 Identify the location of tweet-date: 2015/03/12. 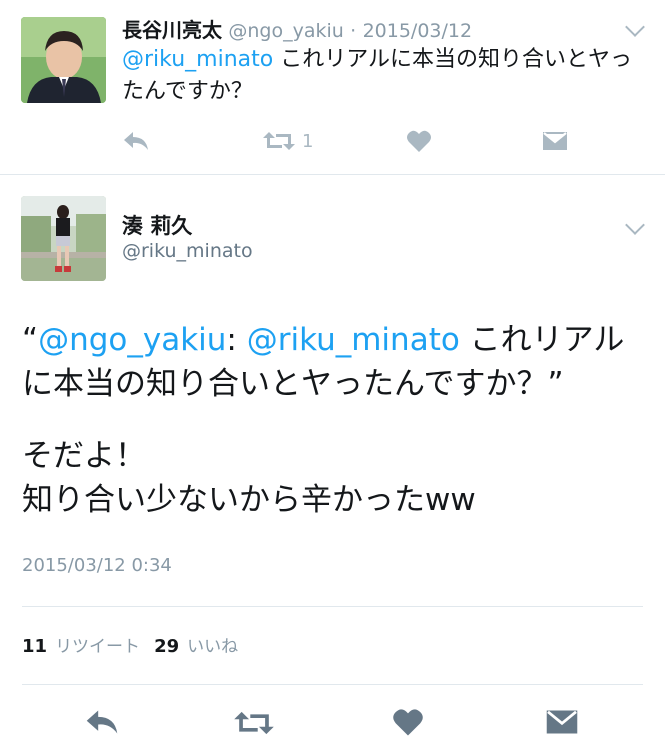
(418, 31).